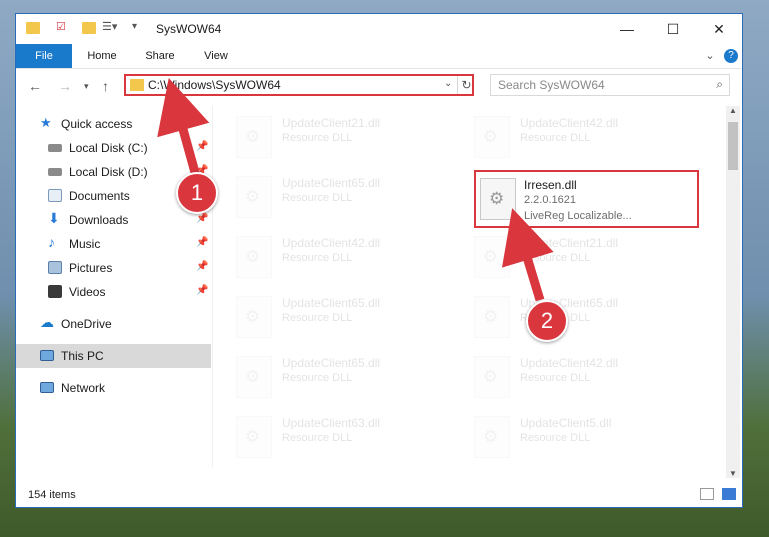 Image resolution: width=769 pixels, height=537 pixels. I want to click on sidebar-item-label: Quick access, so click(97, 124).